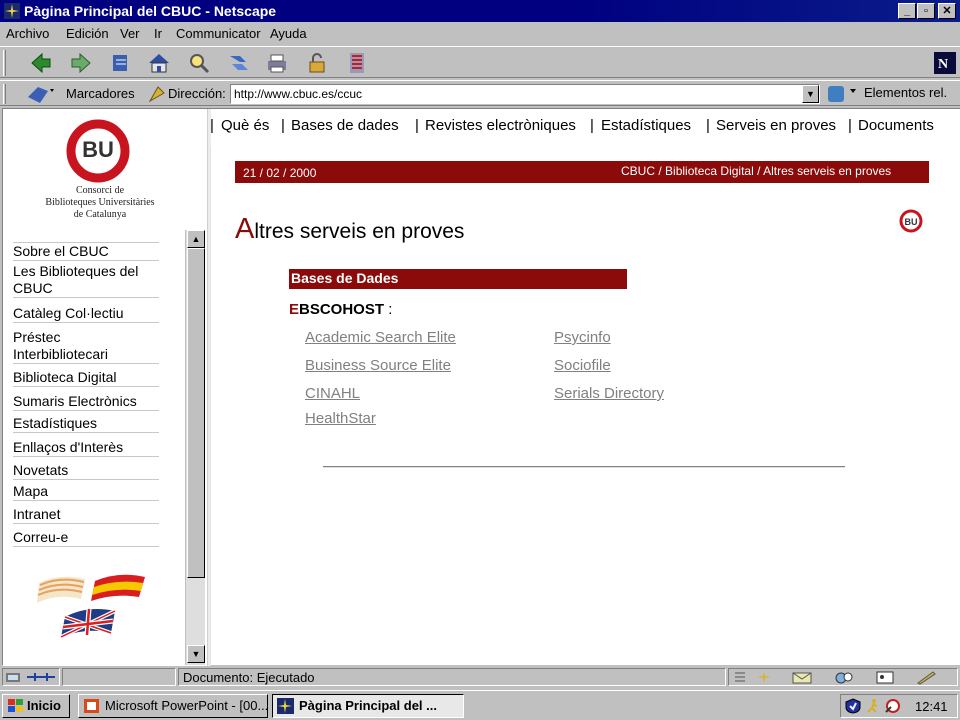  I want to click on navigator-icon, so click(764, 677).